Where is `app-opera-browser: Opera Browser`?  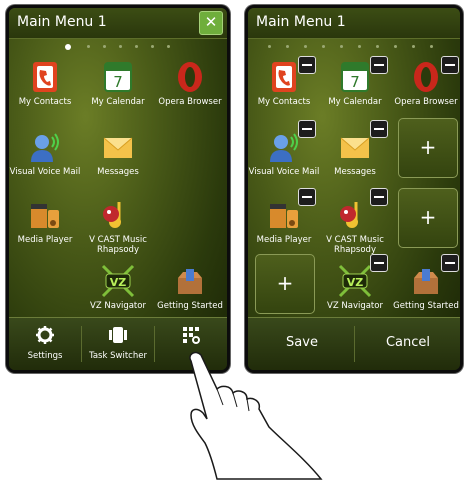 app-opera-browser: Opera Browser is located at coordinates (190, 83).